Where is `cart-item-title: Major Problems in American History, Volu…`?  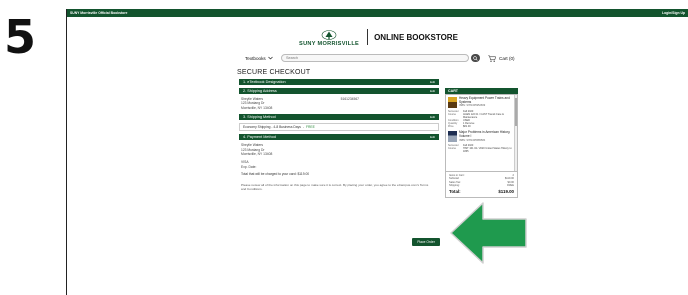 cart-item-title: Major Problems in American History, Volu… is located at coordinates (485, 134).